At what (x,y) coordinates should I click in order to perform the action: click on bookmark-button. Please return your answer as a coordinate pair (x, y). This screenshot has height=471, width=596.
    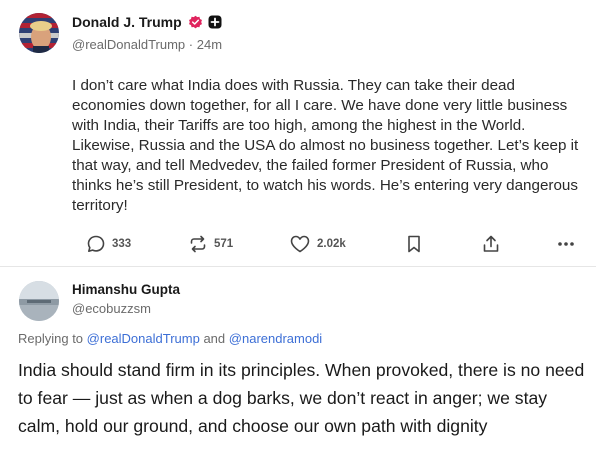
    Looking at the image, I should click on (414, 244).